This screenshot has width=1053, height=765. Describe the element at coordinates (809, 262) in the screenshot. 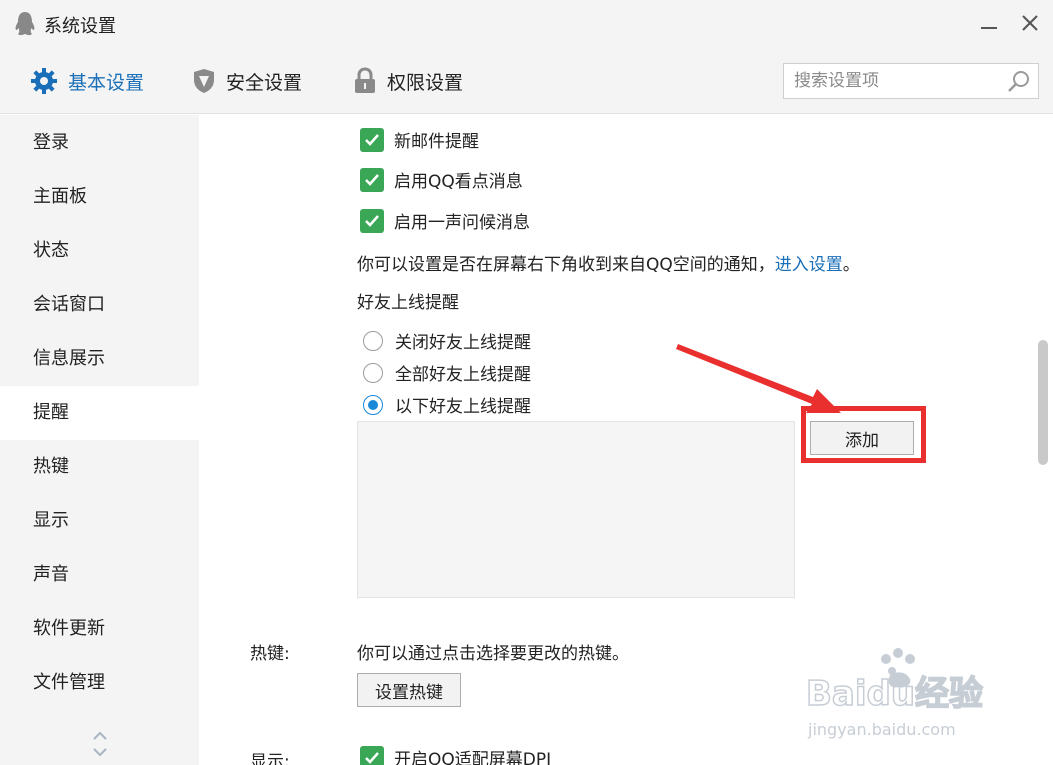

I see `enter-settings-link: 进入设置` at that location.